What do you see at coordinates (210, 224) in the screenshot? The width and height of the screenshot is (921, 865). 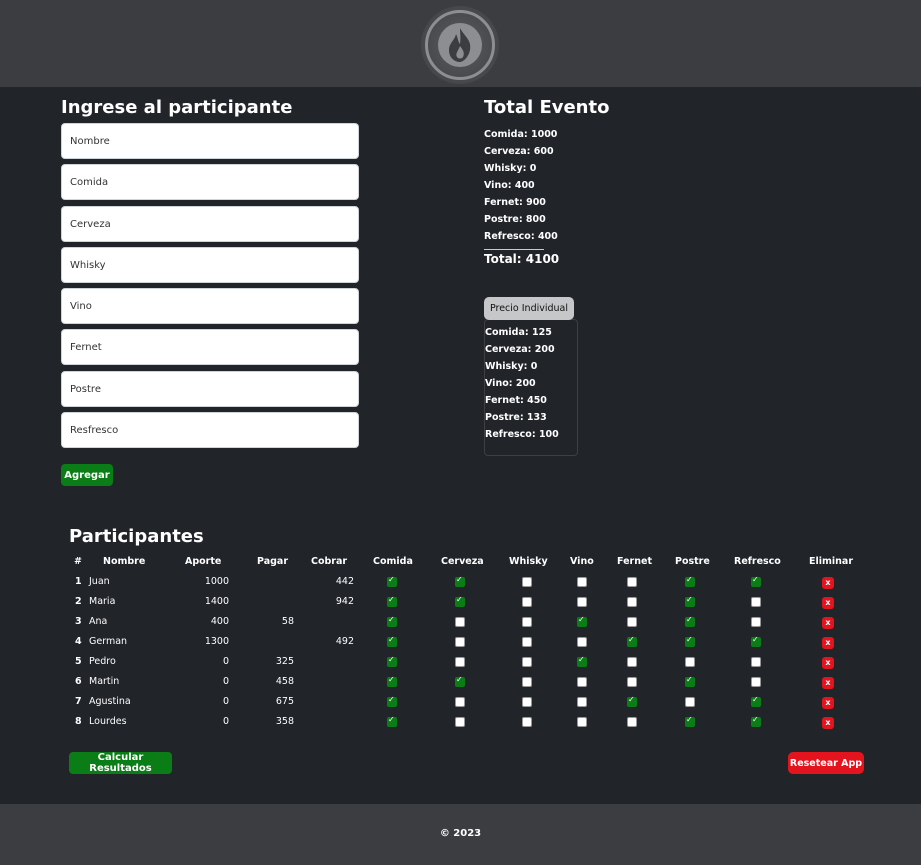 I see `cerveza-input` at bounding box center [210, 224].